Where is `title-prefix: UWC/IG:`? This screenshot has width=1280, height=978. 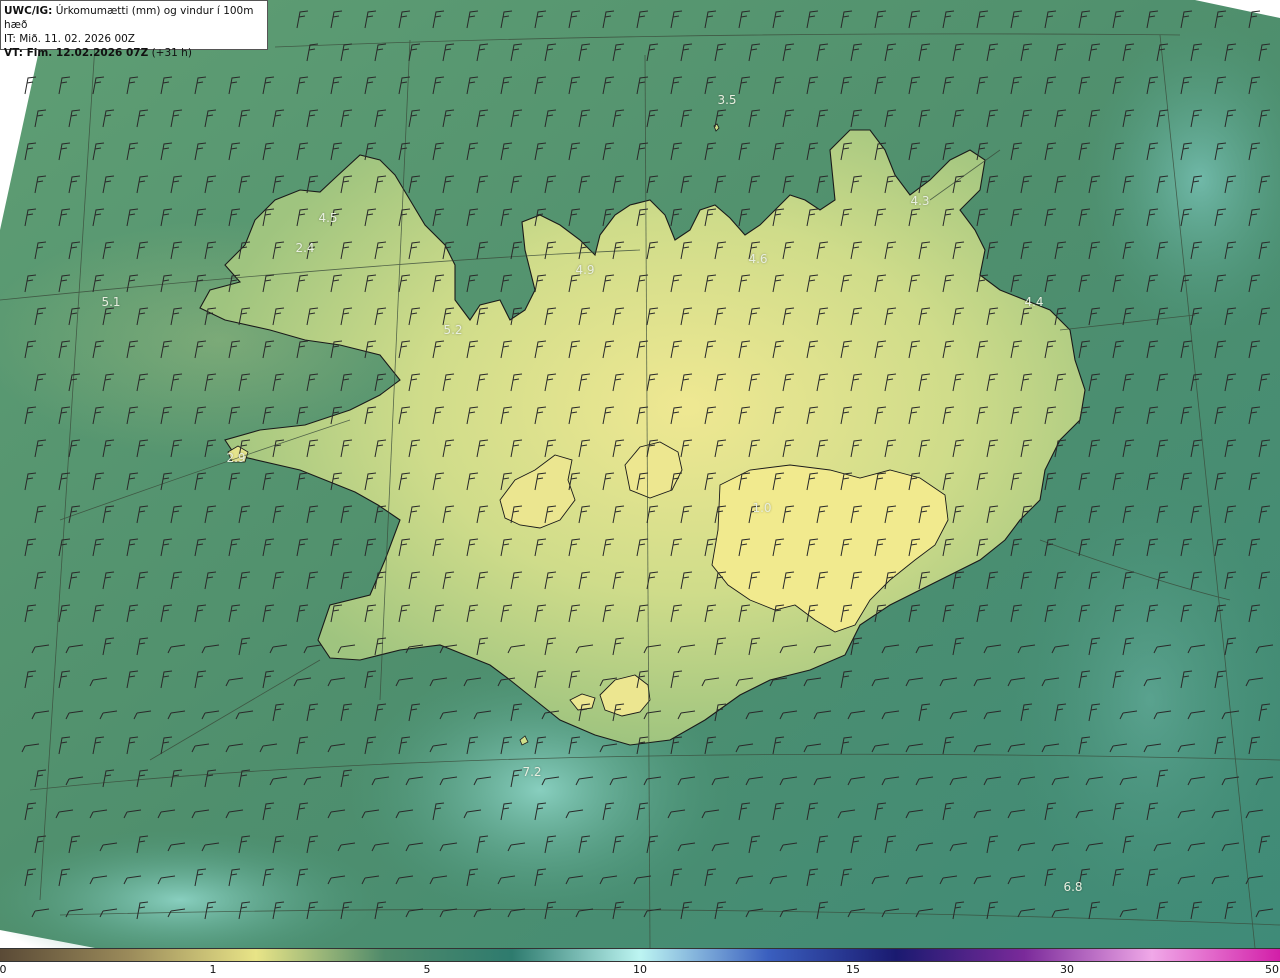
title-prefix: UWC/IG: is located at coordinates (28, 11).